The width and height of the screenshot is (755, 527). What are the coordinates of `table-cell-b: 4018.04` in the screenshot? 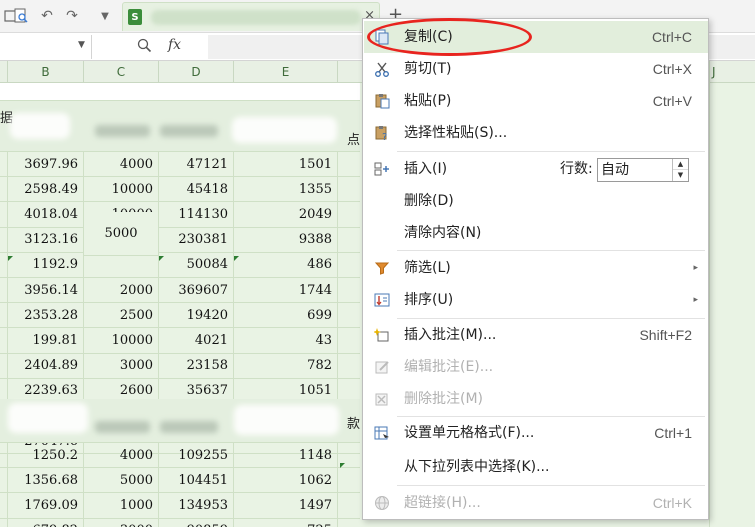 It's located at (46, 214).